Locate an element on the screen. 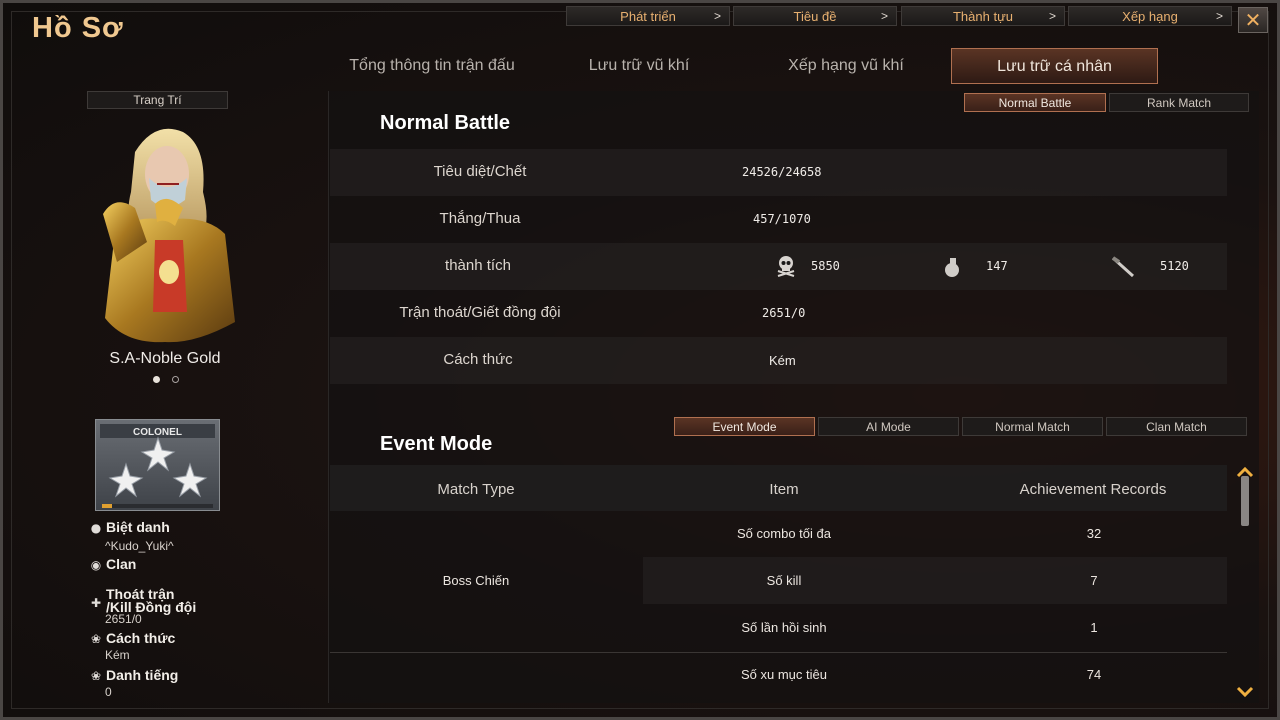  clan-icon: ◉ is located at coordinates (96, 565).